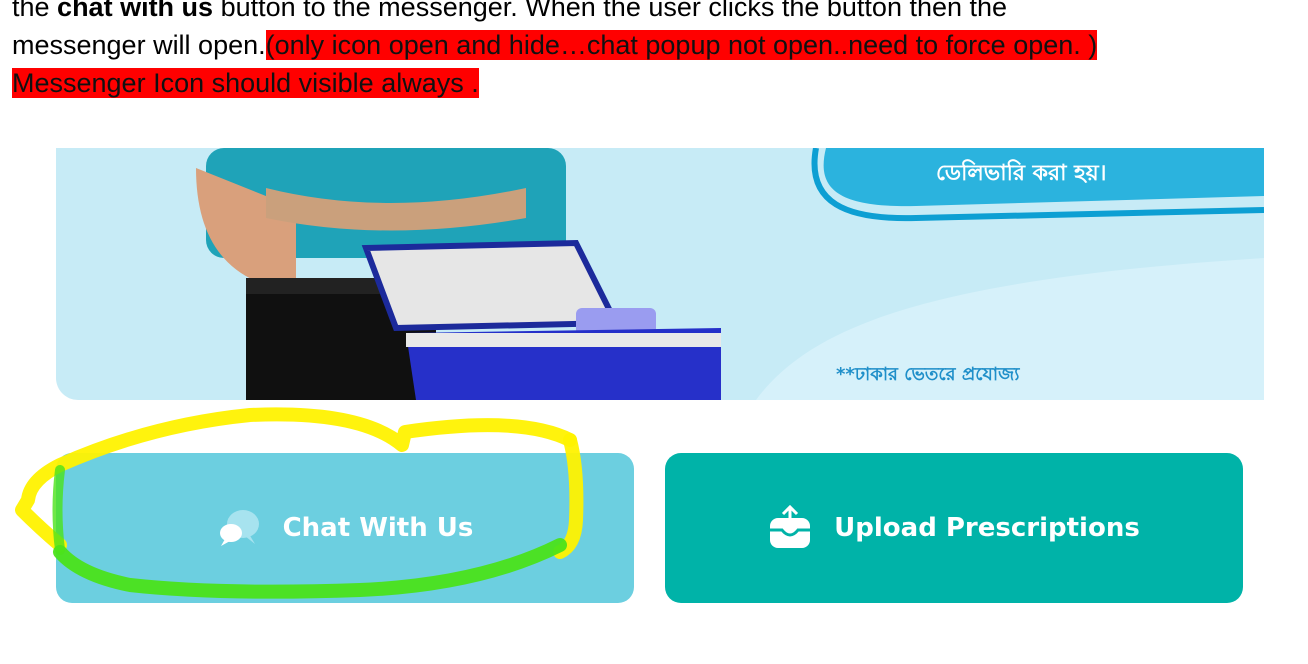 The height and width of the screenshot is (664, 1308). I want to click on chat-with-us-button: Chat With Us, so click(345, 528).